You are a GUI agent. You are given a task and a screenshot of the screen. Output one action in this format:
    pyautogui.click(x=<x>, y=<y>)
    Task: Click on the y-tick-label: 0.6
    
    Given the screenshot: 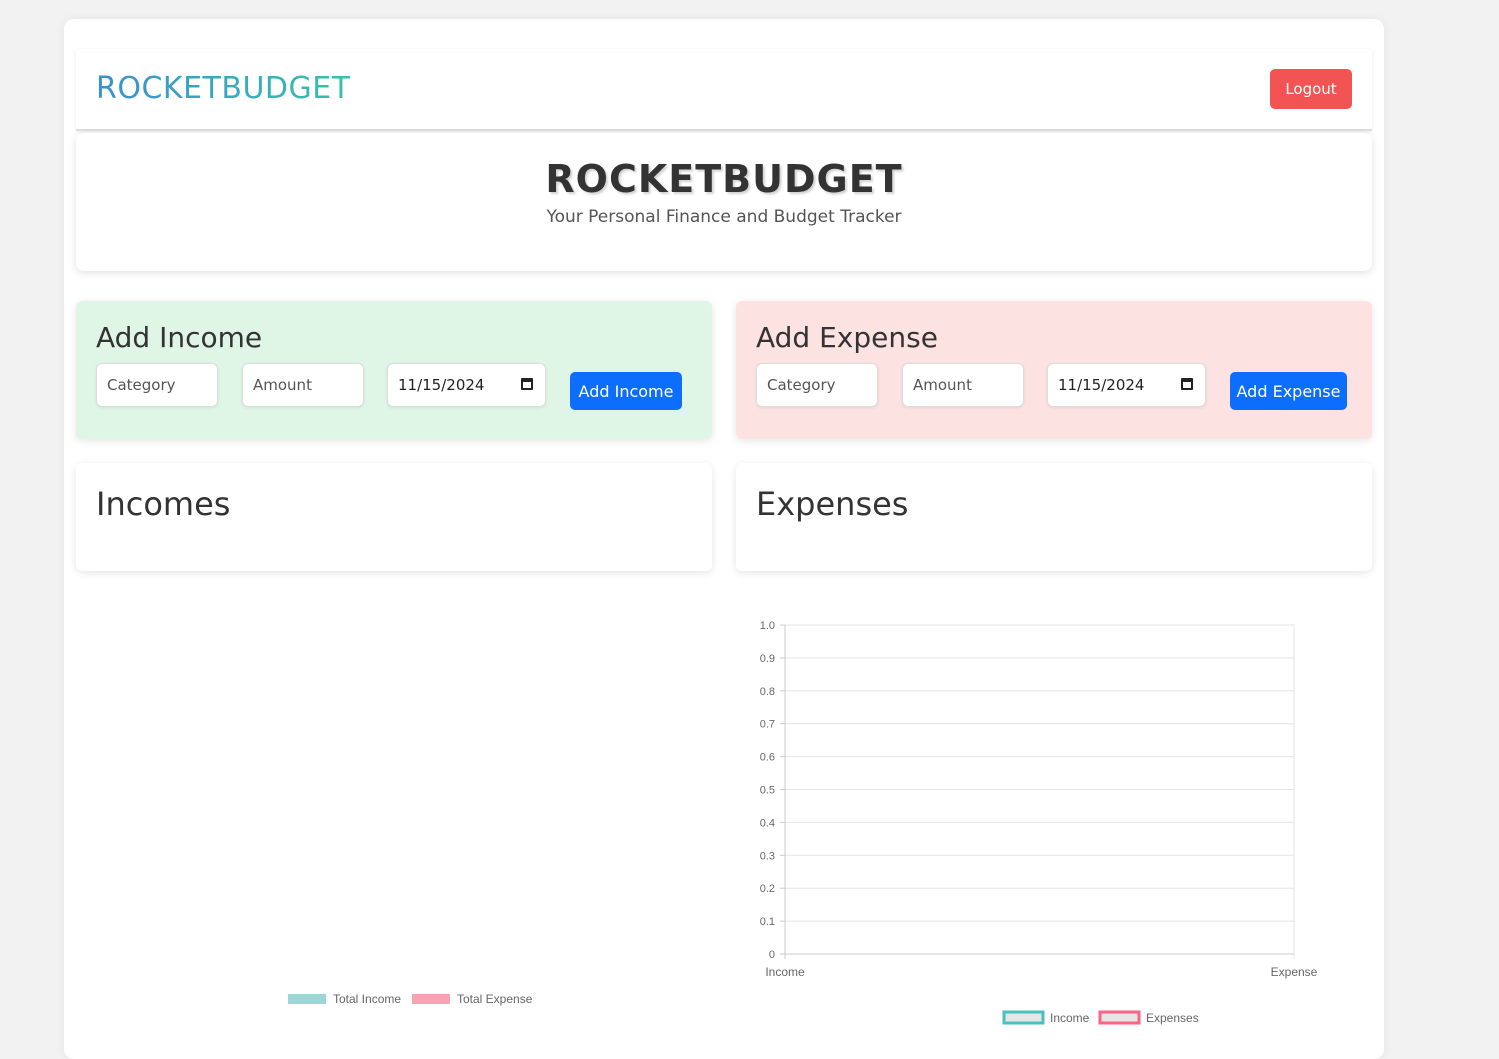 What is the action you would take?
    pyautogui.click(x=767, y=758)
    